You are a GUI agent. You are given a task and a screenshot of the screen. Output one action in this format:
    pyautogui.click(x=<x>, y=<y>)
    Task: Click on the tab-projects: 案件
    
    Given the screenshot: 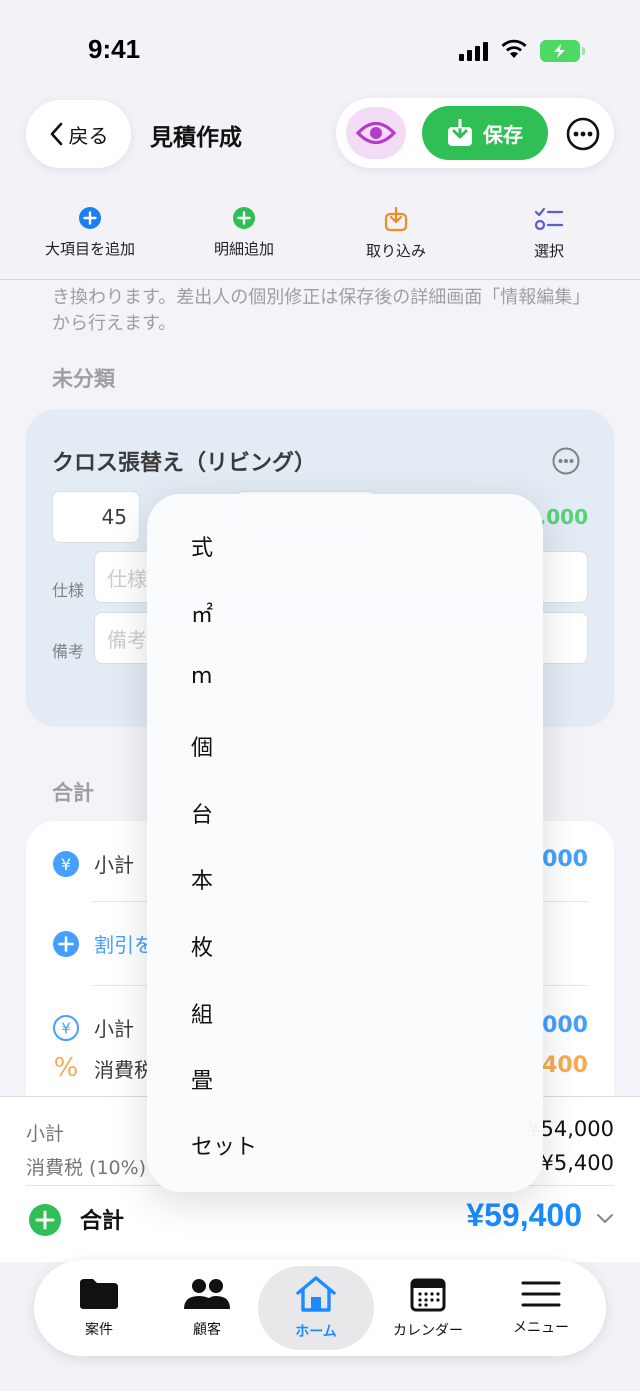 What is the action you would take?
    pyautogui.click(x=99, y=1308)
    